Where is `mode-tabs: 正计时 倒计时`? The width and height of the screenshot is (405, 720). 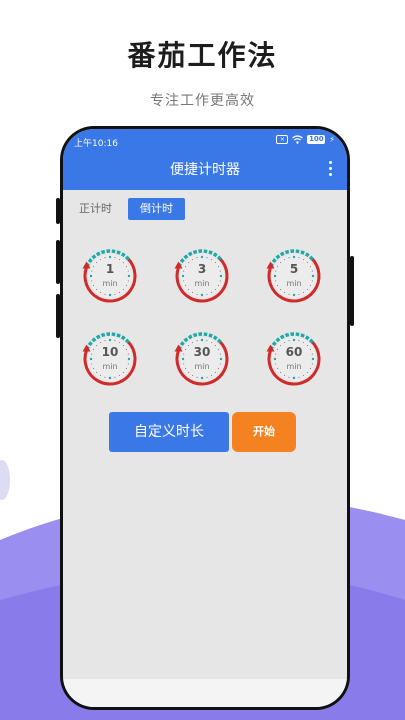
mode-tabs: 正计时 倒计时 is located at coordinates (129, 209).